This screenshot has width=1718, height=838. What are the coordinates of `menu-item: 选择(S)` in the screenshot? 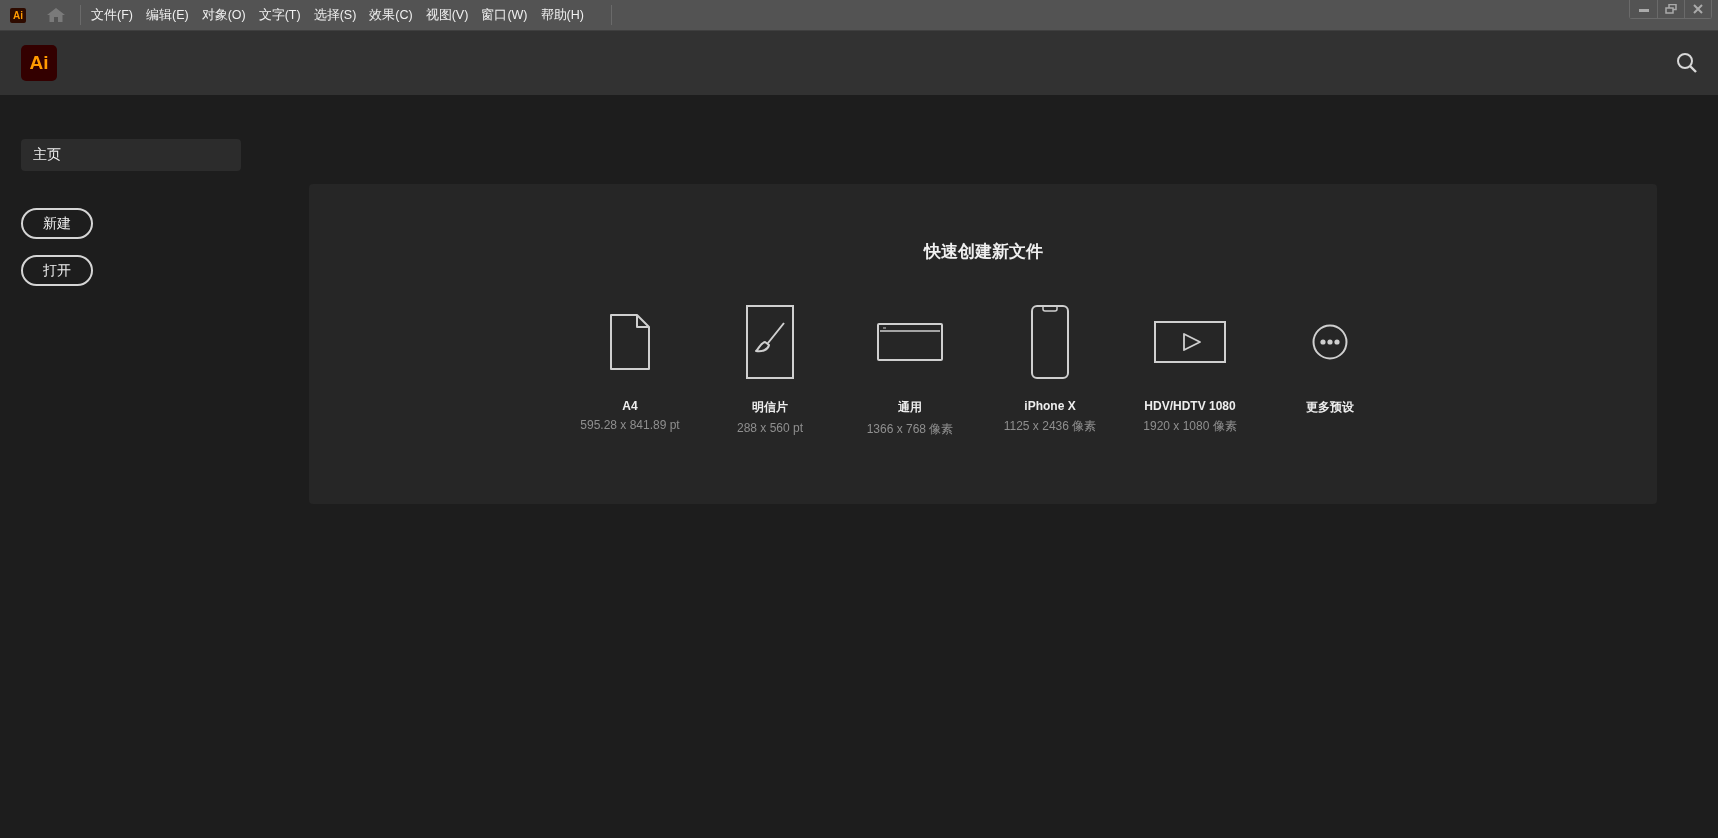 It's located at (335, 15).